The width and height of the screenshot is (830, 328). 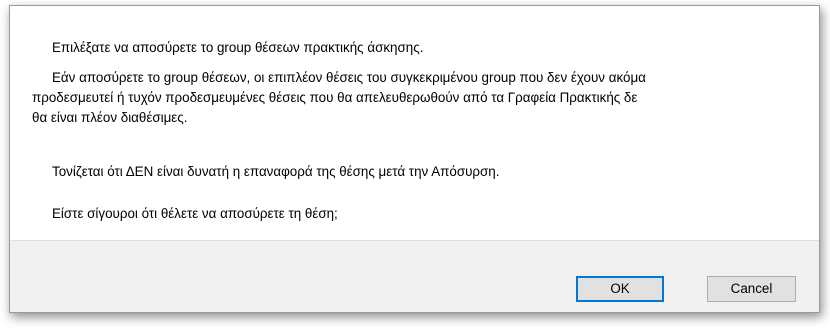 What do you see at coordinates (751, 289) in the screenshot?
I see `cancel-button: Cancel` at bounding box center [751, 289].